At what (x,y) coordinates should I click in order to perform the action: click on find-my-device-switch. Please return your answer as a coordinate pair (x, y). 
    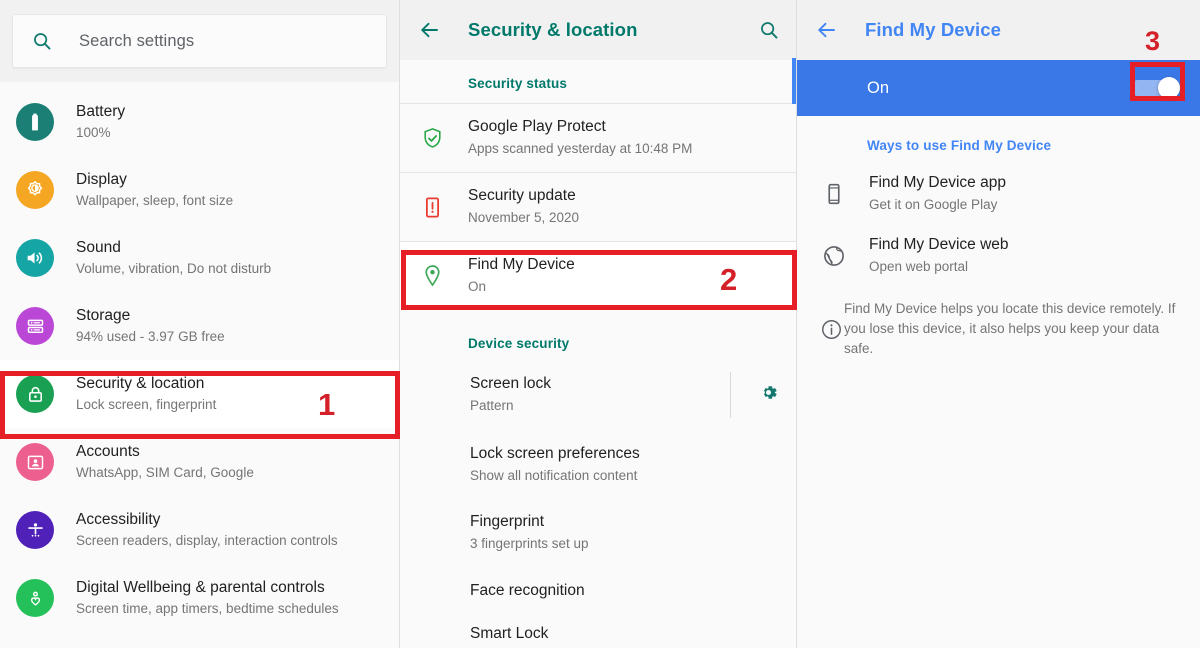
    Looking at the image, I should click on (1155, 88).